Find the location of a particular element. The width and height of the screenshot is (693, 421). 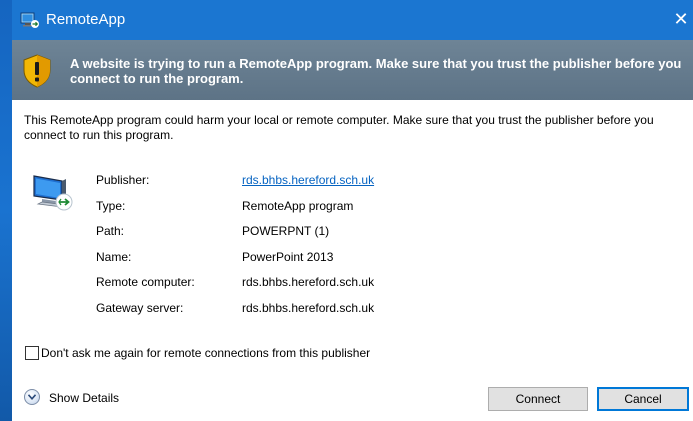

window-title: RemoteApp is located at coordinates (86, 19).